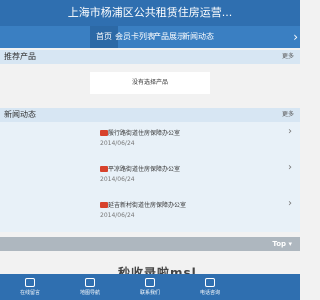 This screenshot has width=320, height=300. I want to click on contact-icon, so click(150, 282).